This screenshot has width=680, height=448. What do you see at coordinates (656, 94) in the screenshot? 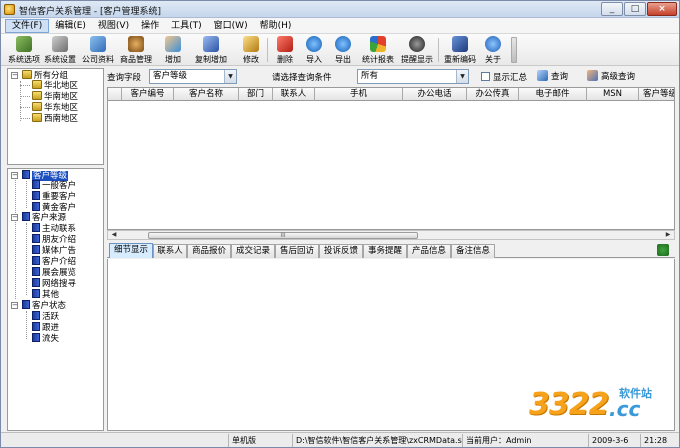
I see `column-header: 客户等级` at bounding box center [656, 94].